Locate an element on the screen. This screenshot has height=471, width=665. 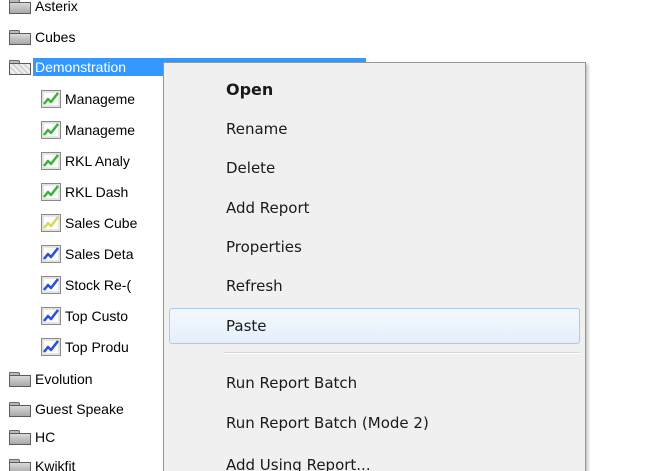
tree-item-label: HC is located at coordinates (45, 437).